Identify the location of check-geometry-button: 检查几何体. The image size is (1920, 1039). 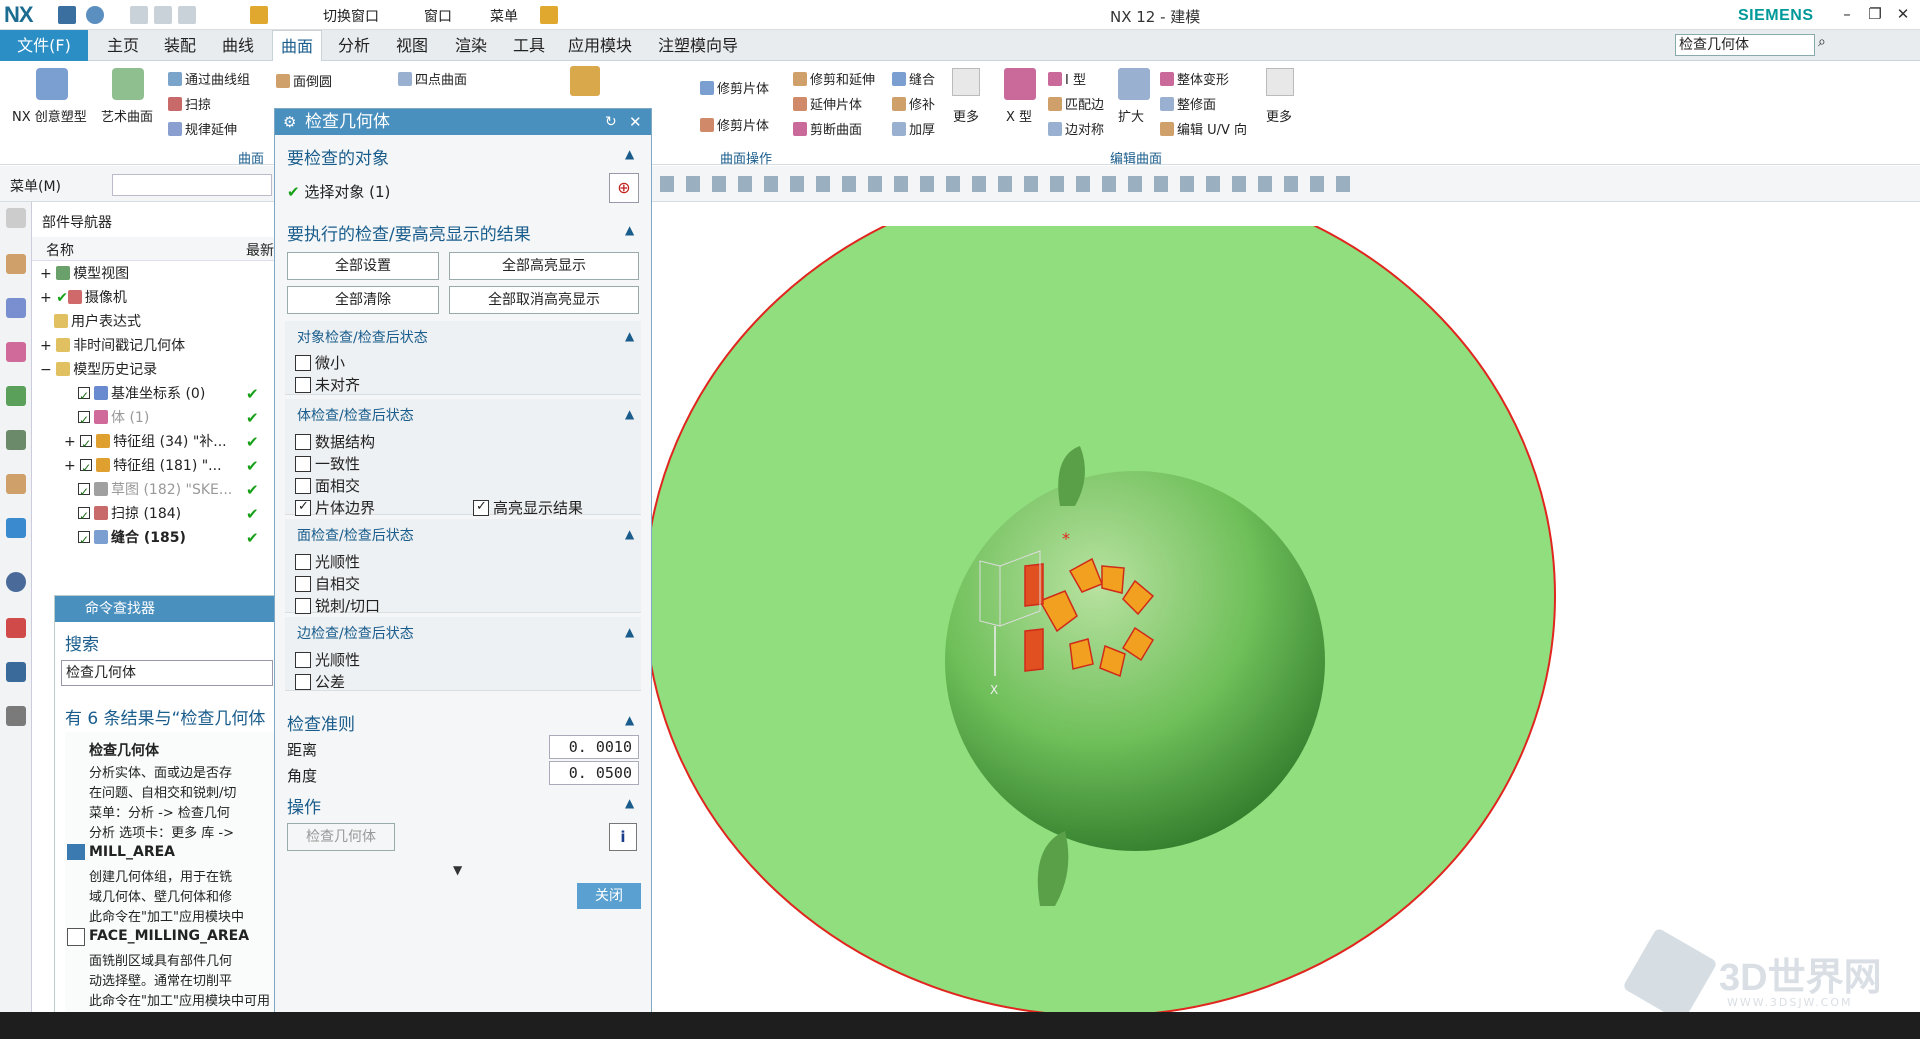
(341, 837).